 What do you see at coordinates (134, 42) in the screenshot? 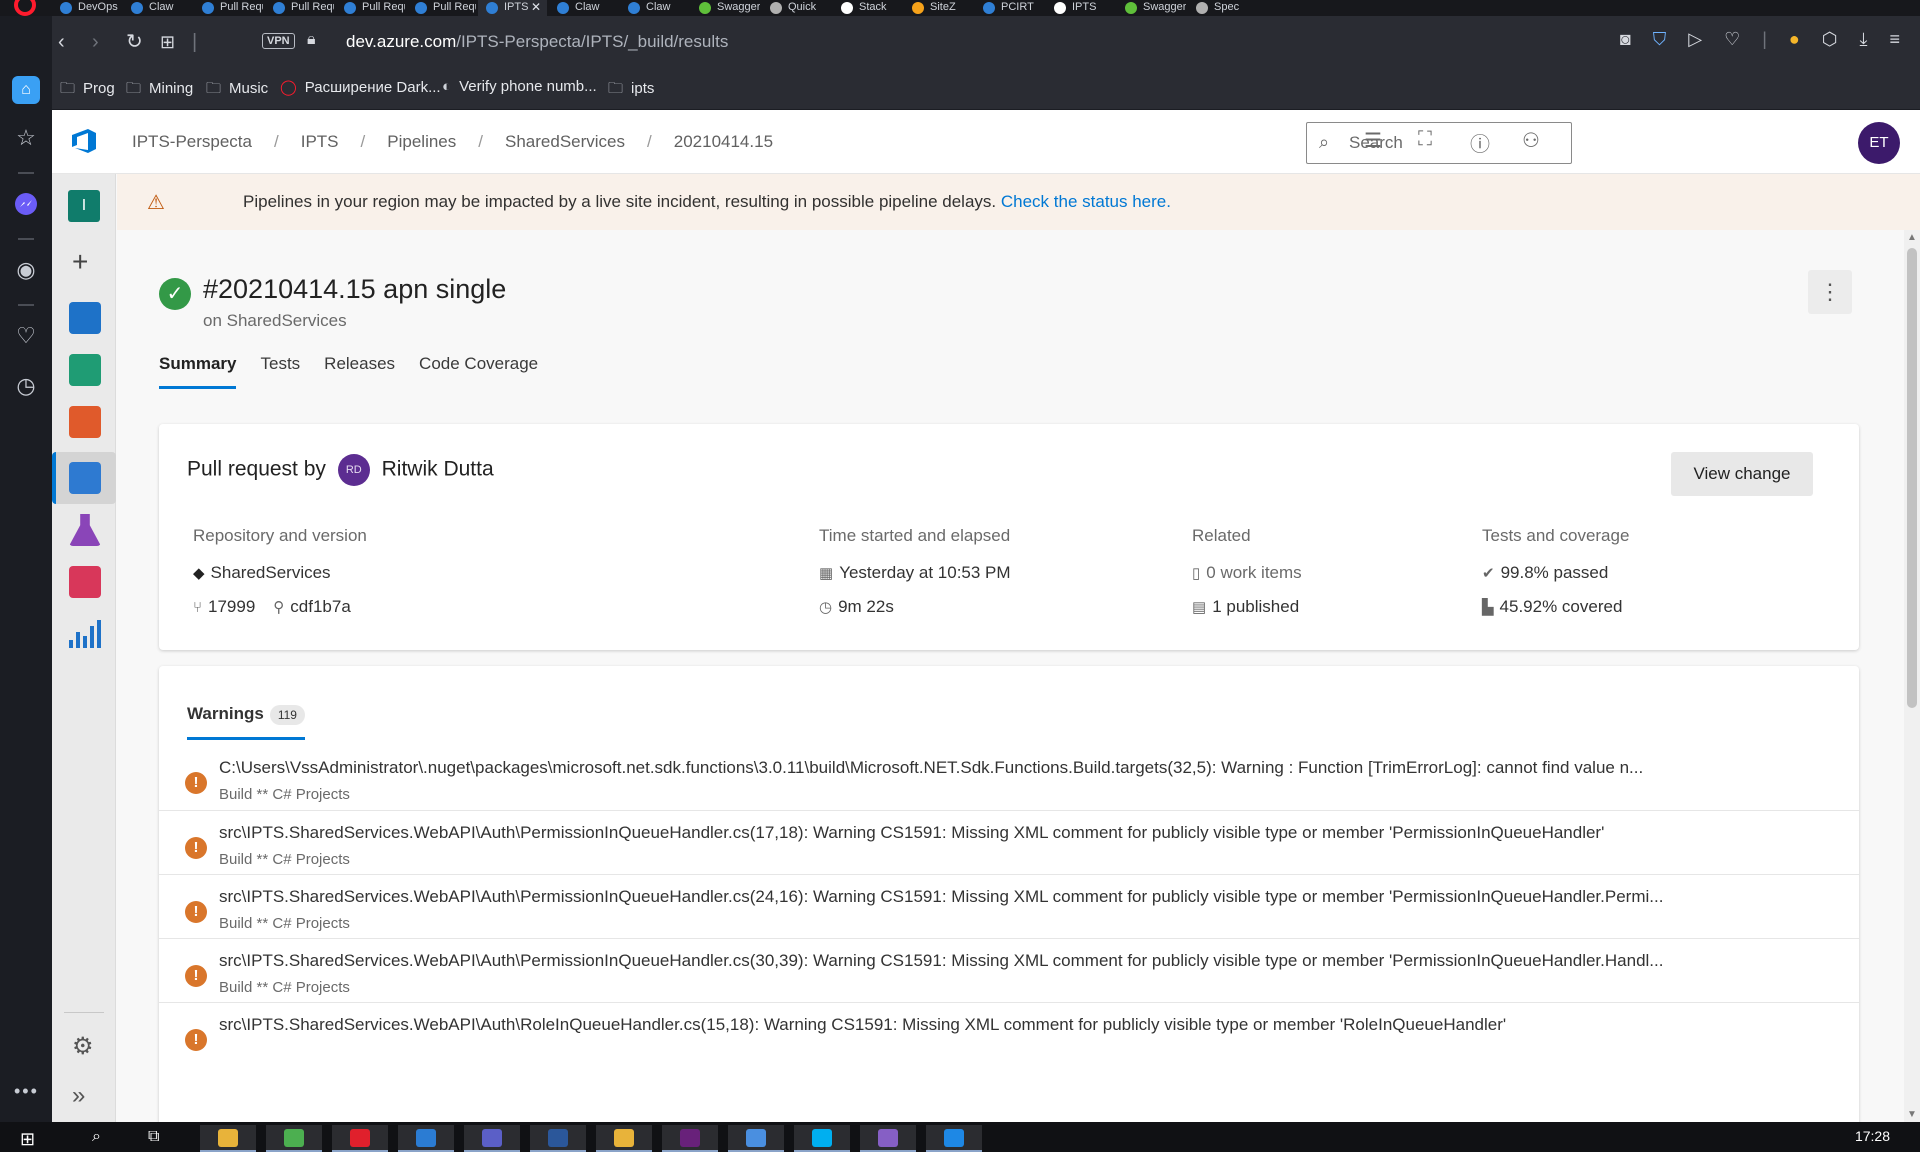
I see `reload-icon: ↻` at bounding box center [134, 42].